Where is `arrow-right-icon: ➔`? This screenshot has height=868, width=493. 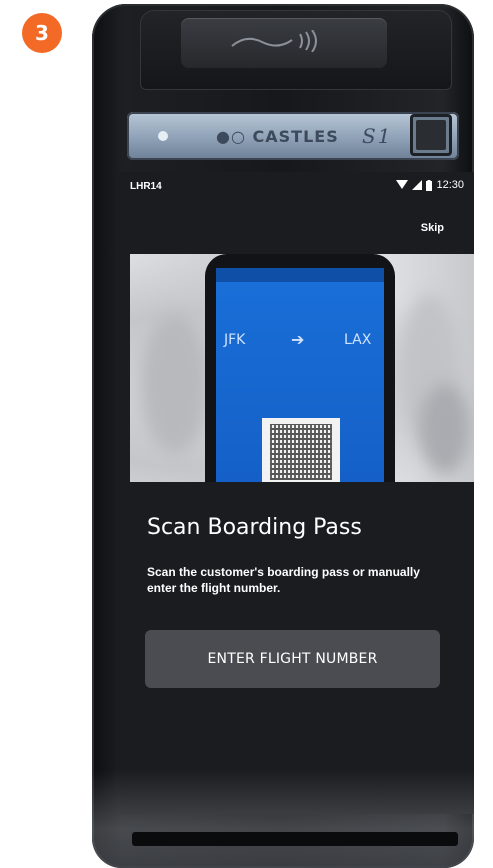
arrow-right-icon: ➔ is located at coordinates (298, 339).